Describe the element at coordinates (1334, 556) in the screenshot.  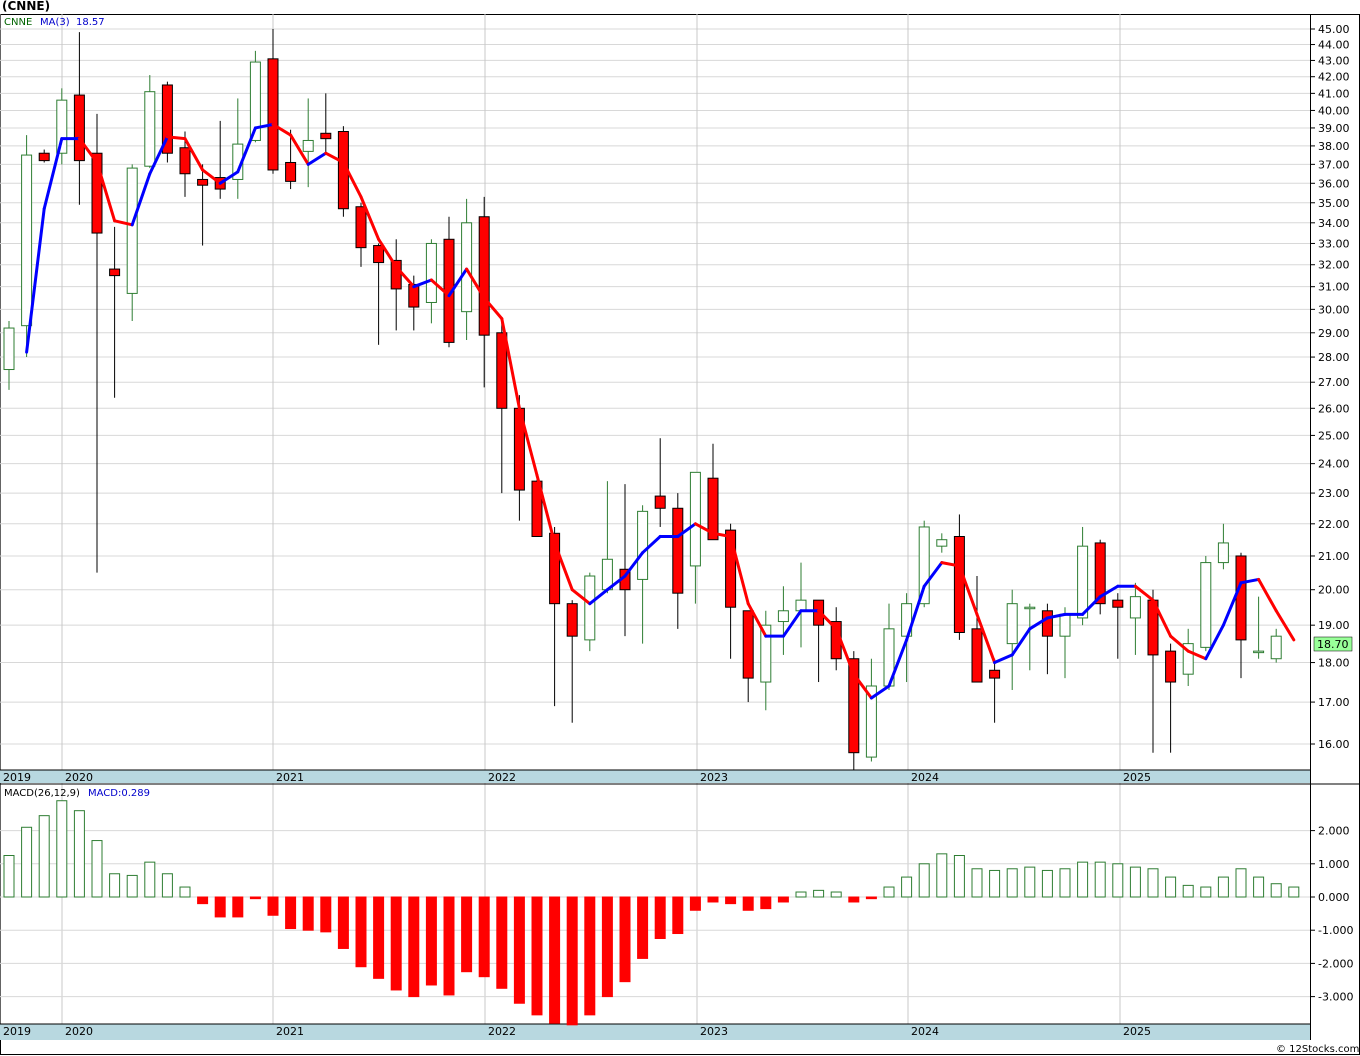
I see `y-tick-label: 21.00` at that location.